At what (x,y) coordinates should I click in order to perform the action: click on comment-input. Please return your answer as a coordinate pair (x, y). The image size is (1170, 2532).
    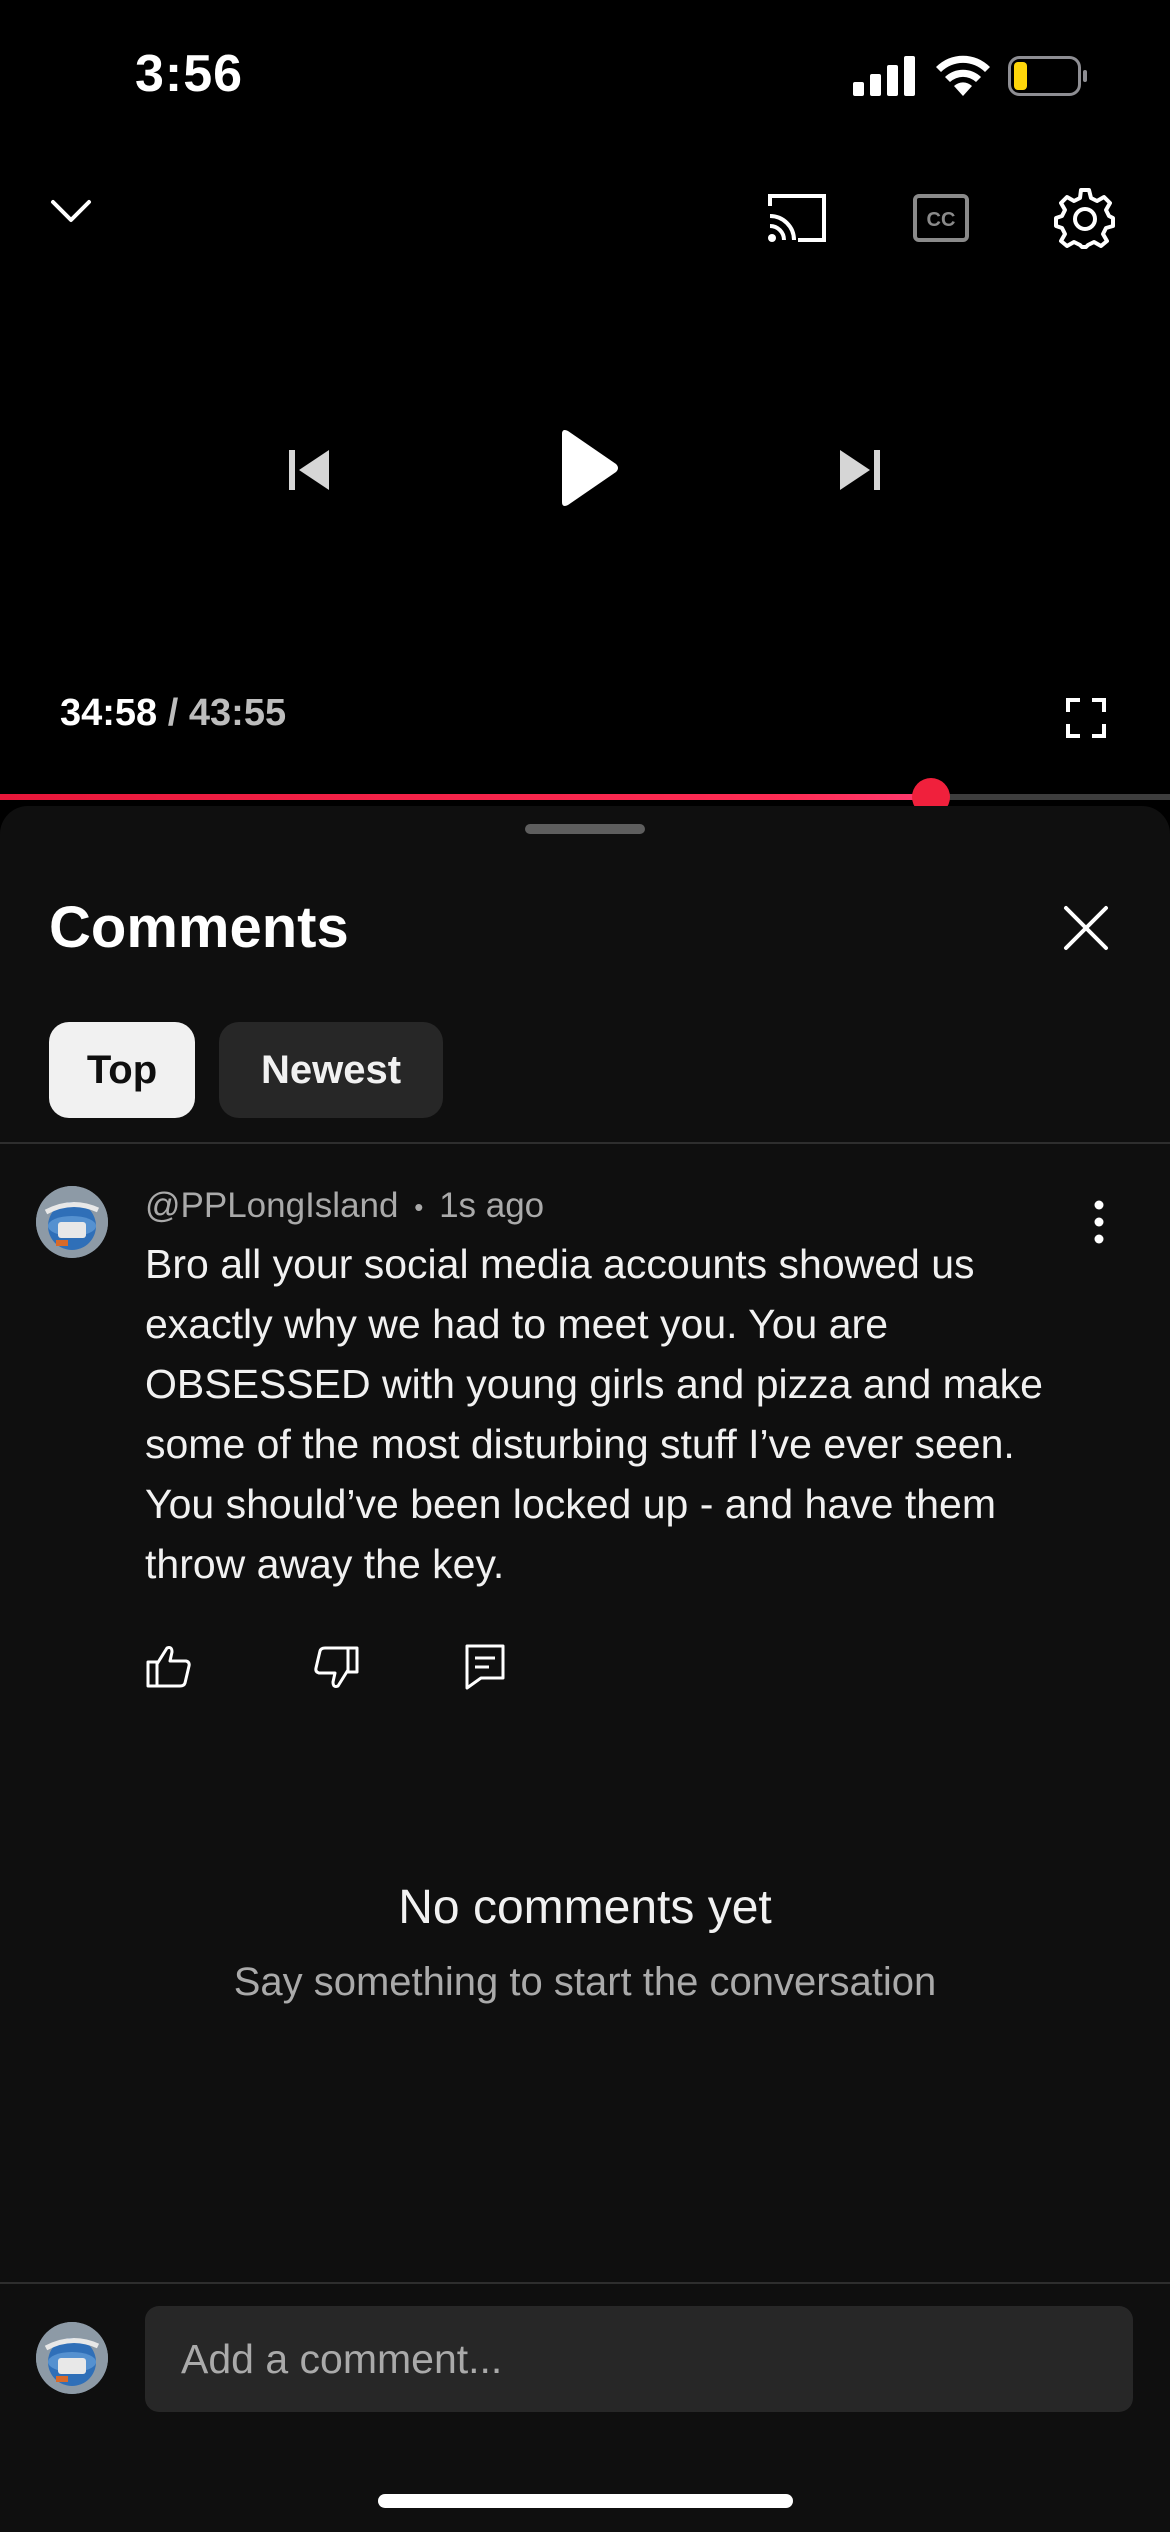
    Looking at the image, I should click on (639, 2359).